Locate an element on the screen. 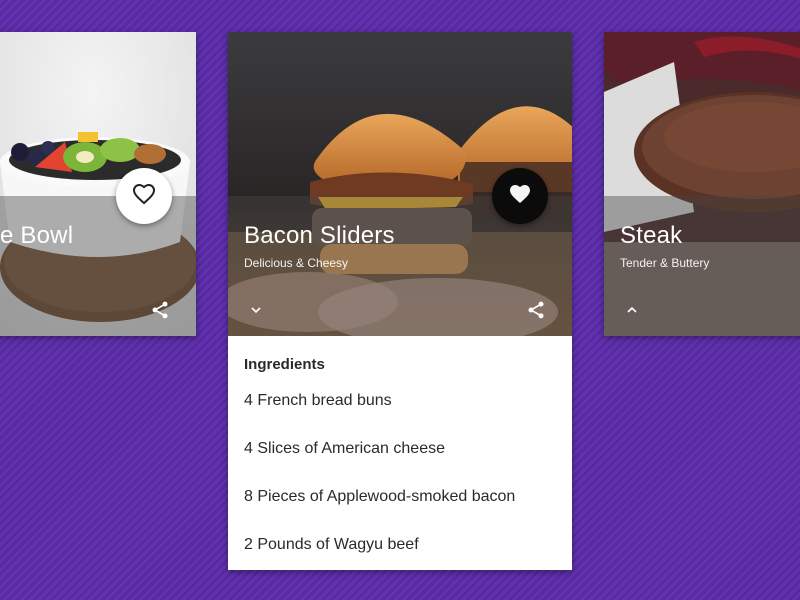 This screenshot has width=800, height=600. ingredient-item: 8 Pieces of Applewood-smoked bacon is located at coordinates (380, 496).